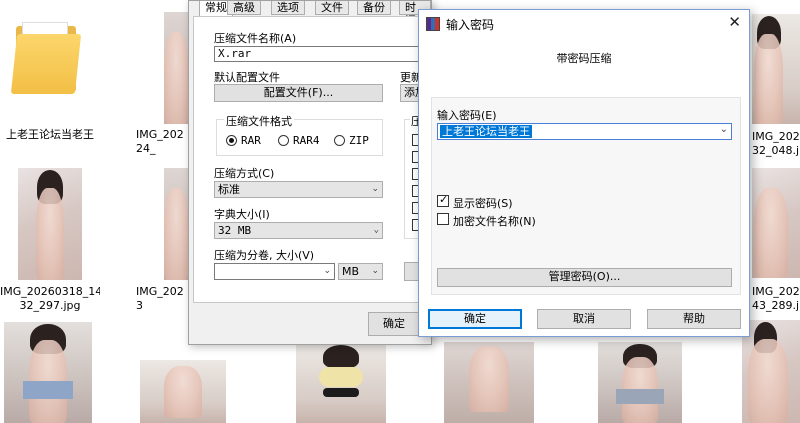  What do you see at coordinates (251, 140) in the screenshot?
I see `format-rar-label: RAR` at bounding box center [251, 140].